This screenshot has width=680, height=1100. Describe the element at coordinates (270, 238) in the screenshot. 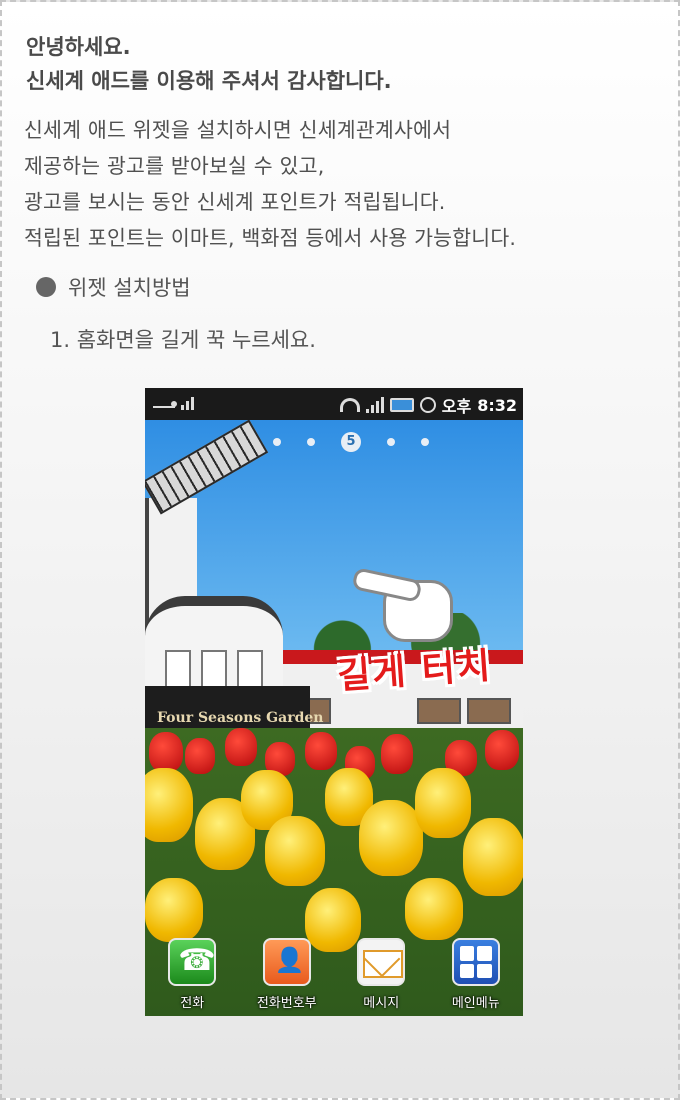

I see `description-line: 적립된 포인트는 이마트, 백화점 등에서 사용 가능합니다.` at that location.